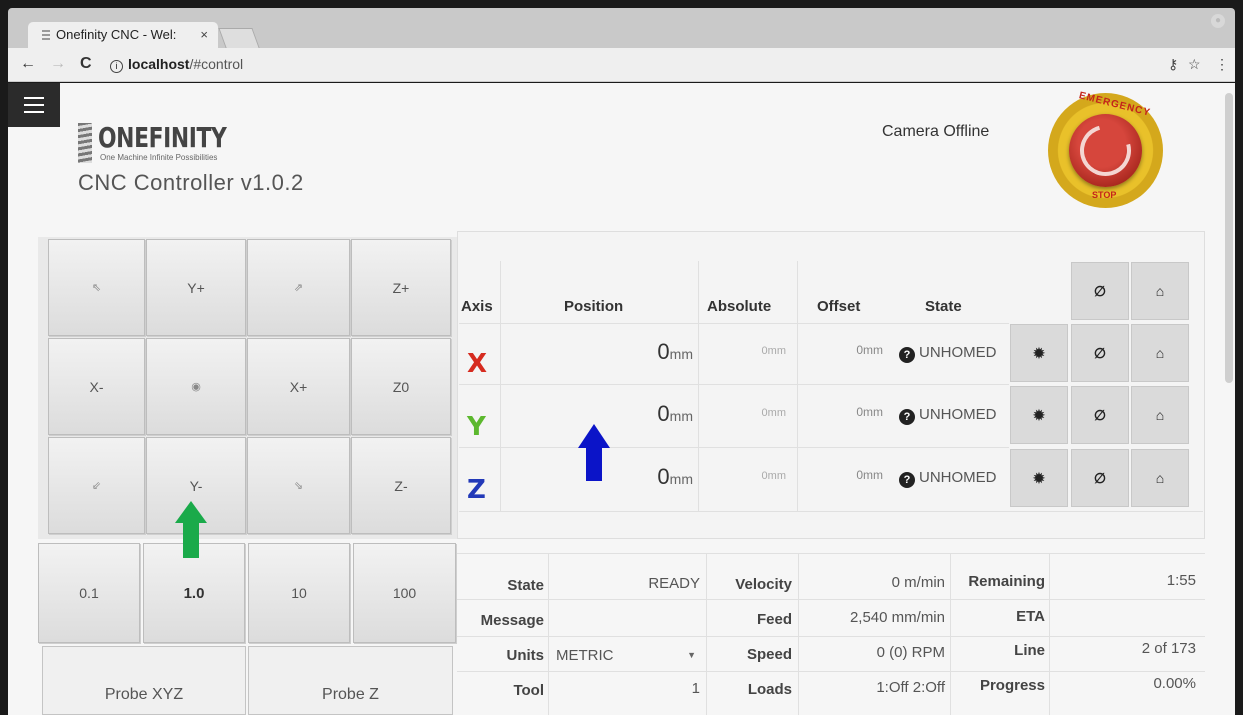  I want to click on step-10-button: 10, so click(299, 593).